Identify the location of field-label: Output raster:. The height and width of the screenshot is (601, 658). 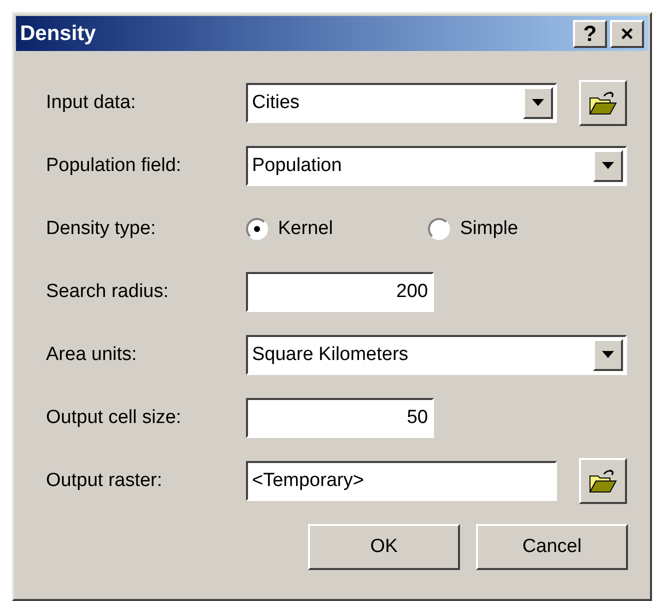
(105, 481).